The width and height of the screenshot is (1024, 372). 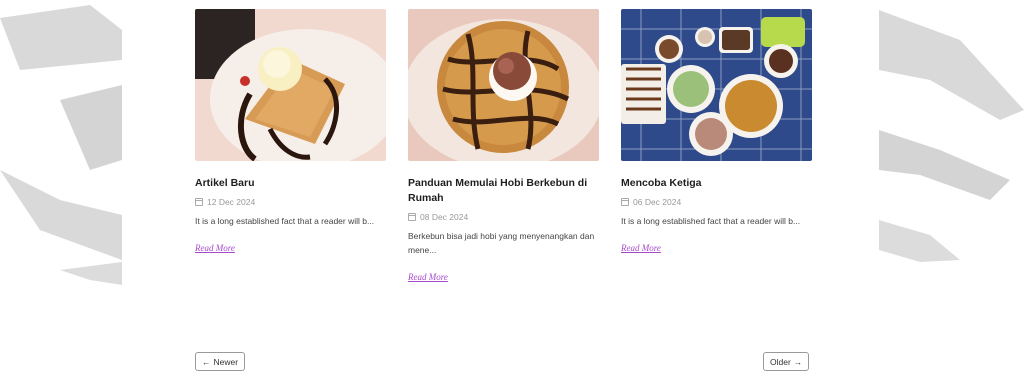 What do you see at coordinates (716, 183) in the screenshot?
I see `post-title: Mencoba Ketiga` at bounding box center [716, 183].